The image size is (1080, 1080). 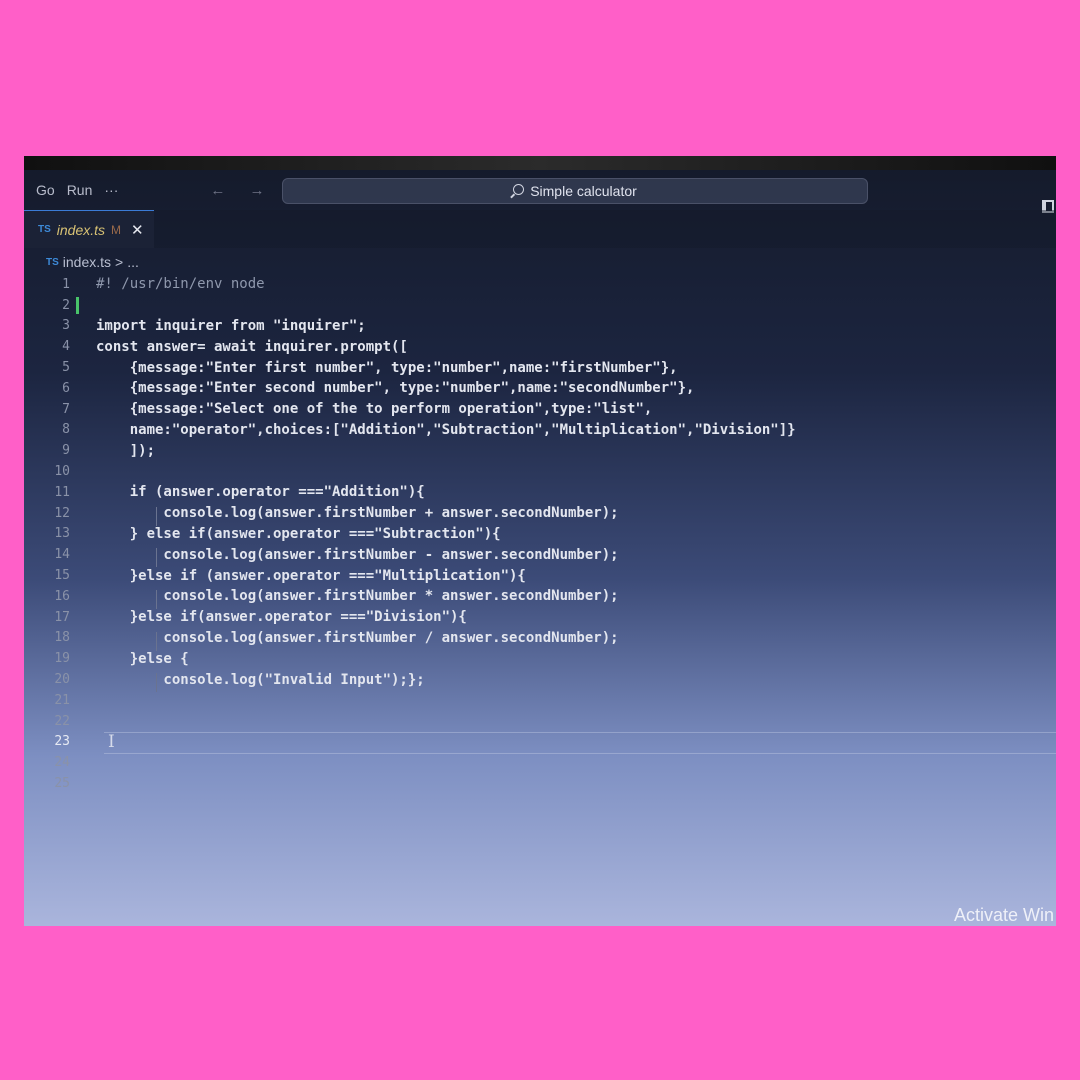 I want to click on text-cursor-icon: I, so click(x=111, y=741).